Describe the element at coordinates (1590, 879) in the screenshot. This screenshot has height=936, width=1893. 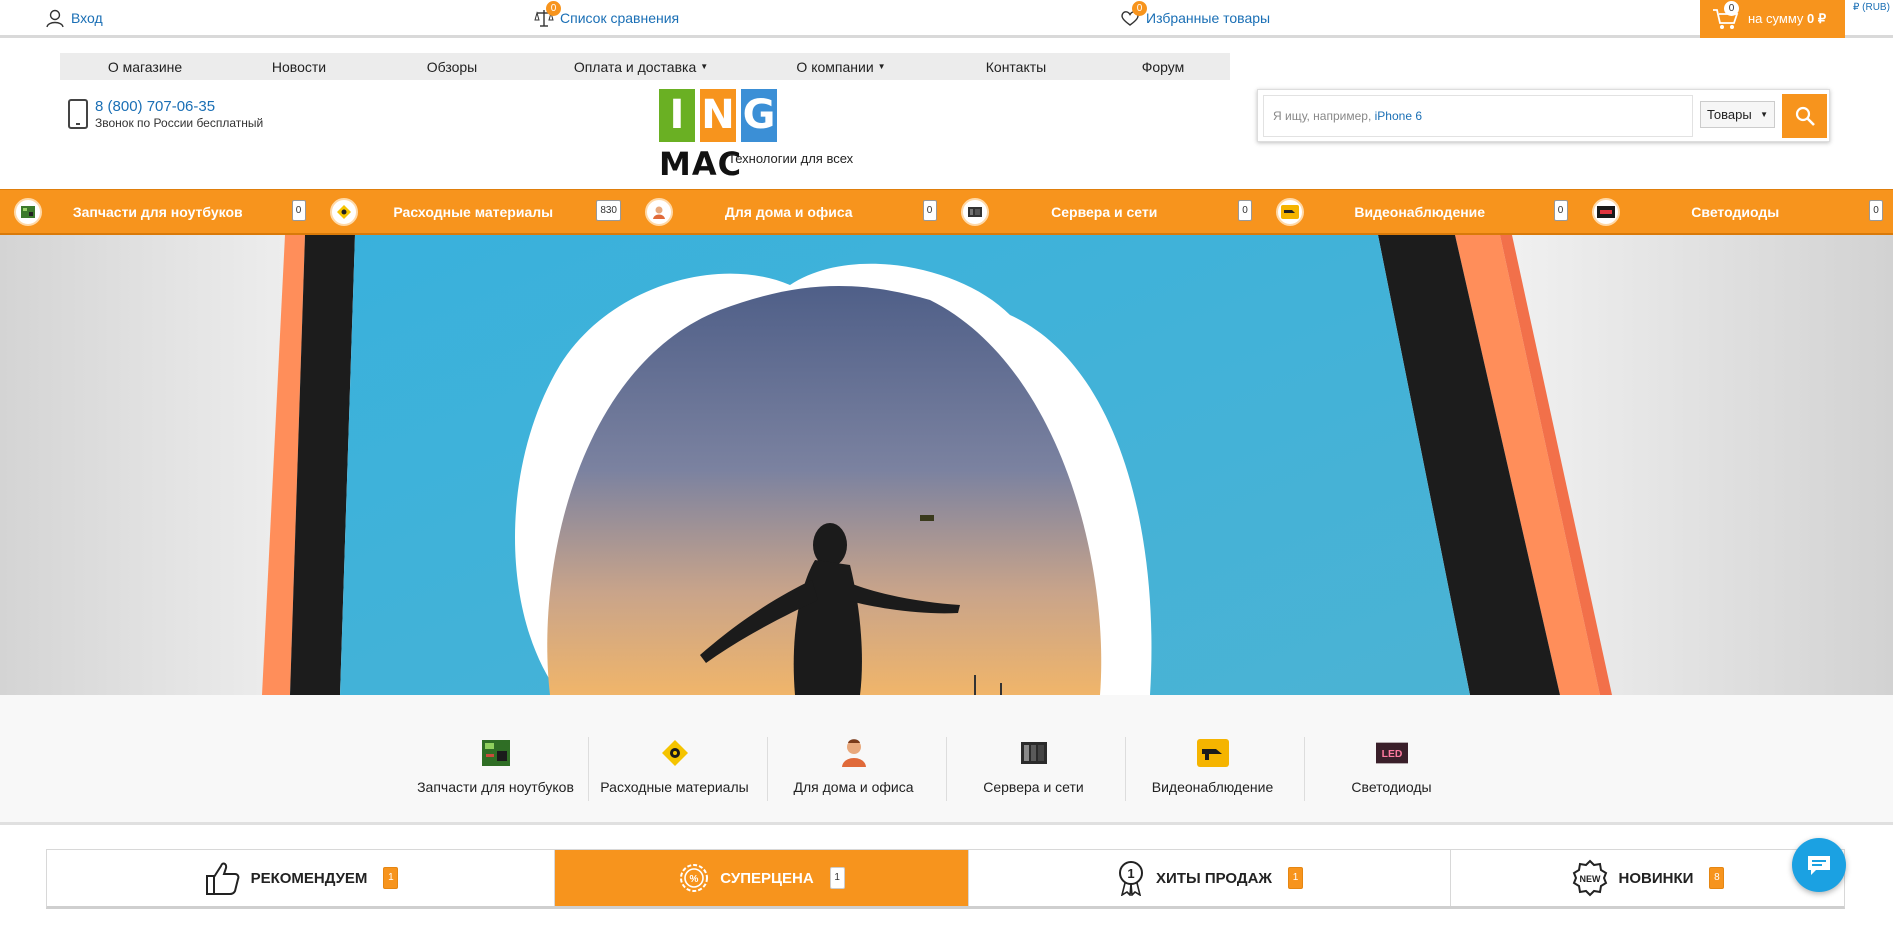
I see `svg-text: NEW` at that location.